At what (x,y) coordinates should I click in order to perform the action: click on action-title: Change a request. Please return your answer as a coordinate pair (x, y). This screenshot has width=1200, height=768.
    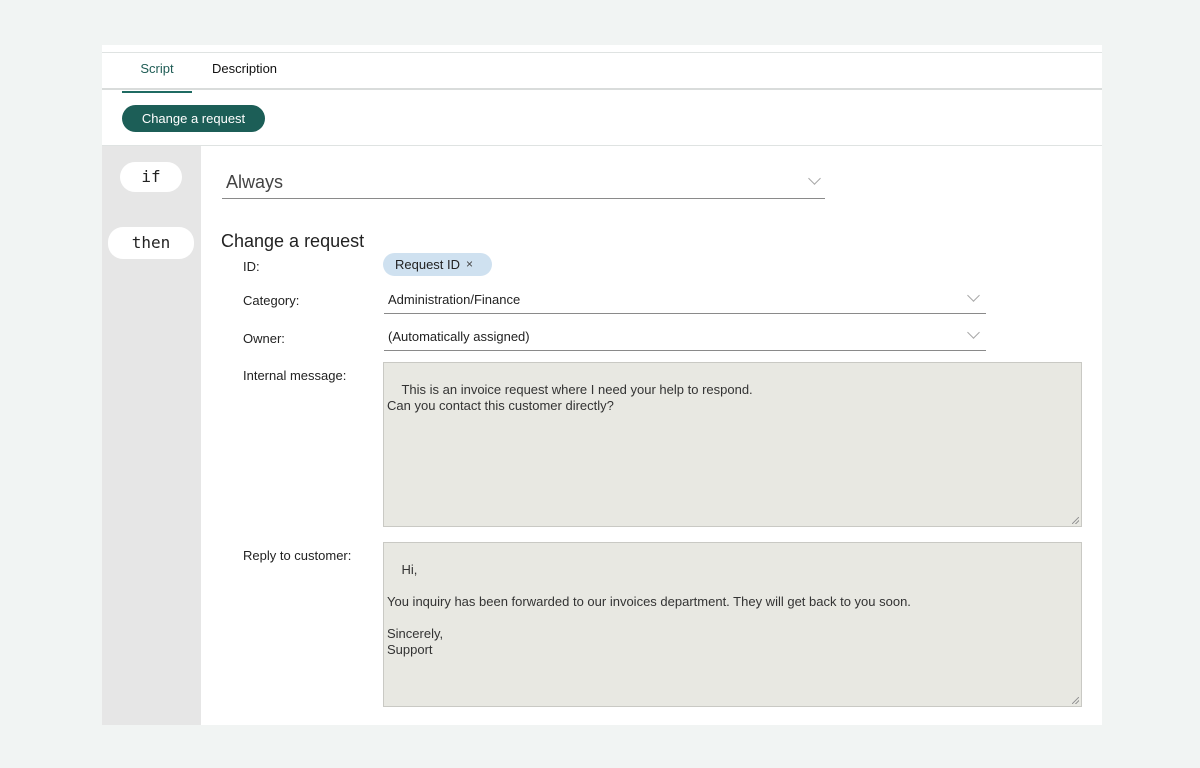
    Looking at the image, I should click on (293, 241).